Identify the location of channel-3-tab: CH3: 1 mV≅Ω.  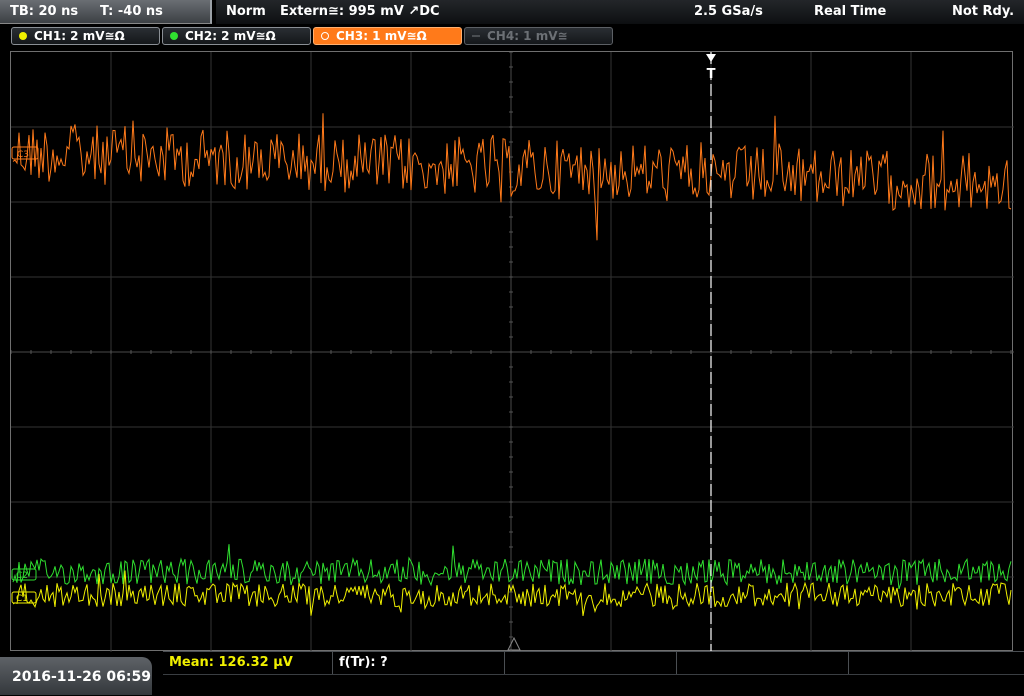
(387, 36).